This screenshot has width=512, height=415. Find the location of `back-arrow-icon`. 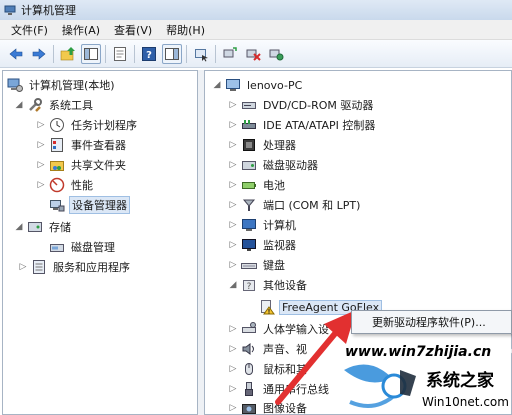

back-arrow-icon is located at coordinates (16, 54).